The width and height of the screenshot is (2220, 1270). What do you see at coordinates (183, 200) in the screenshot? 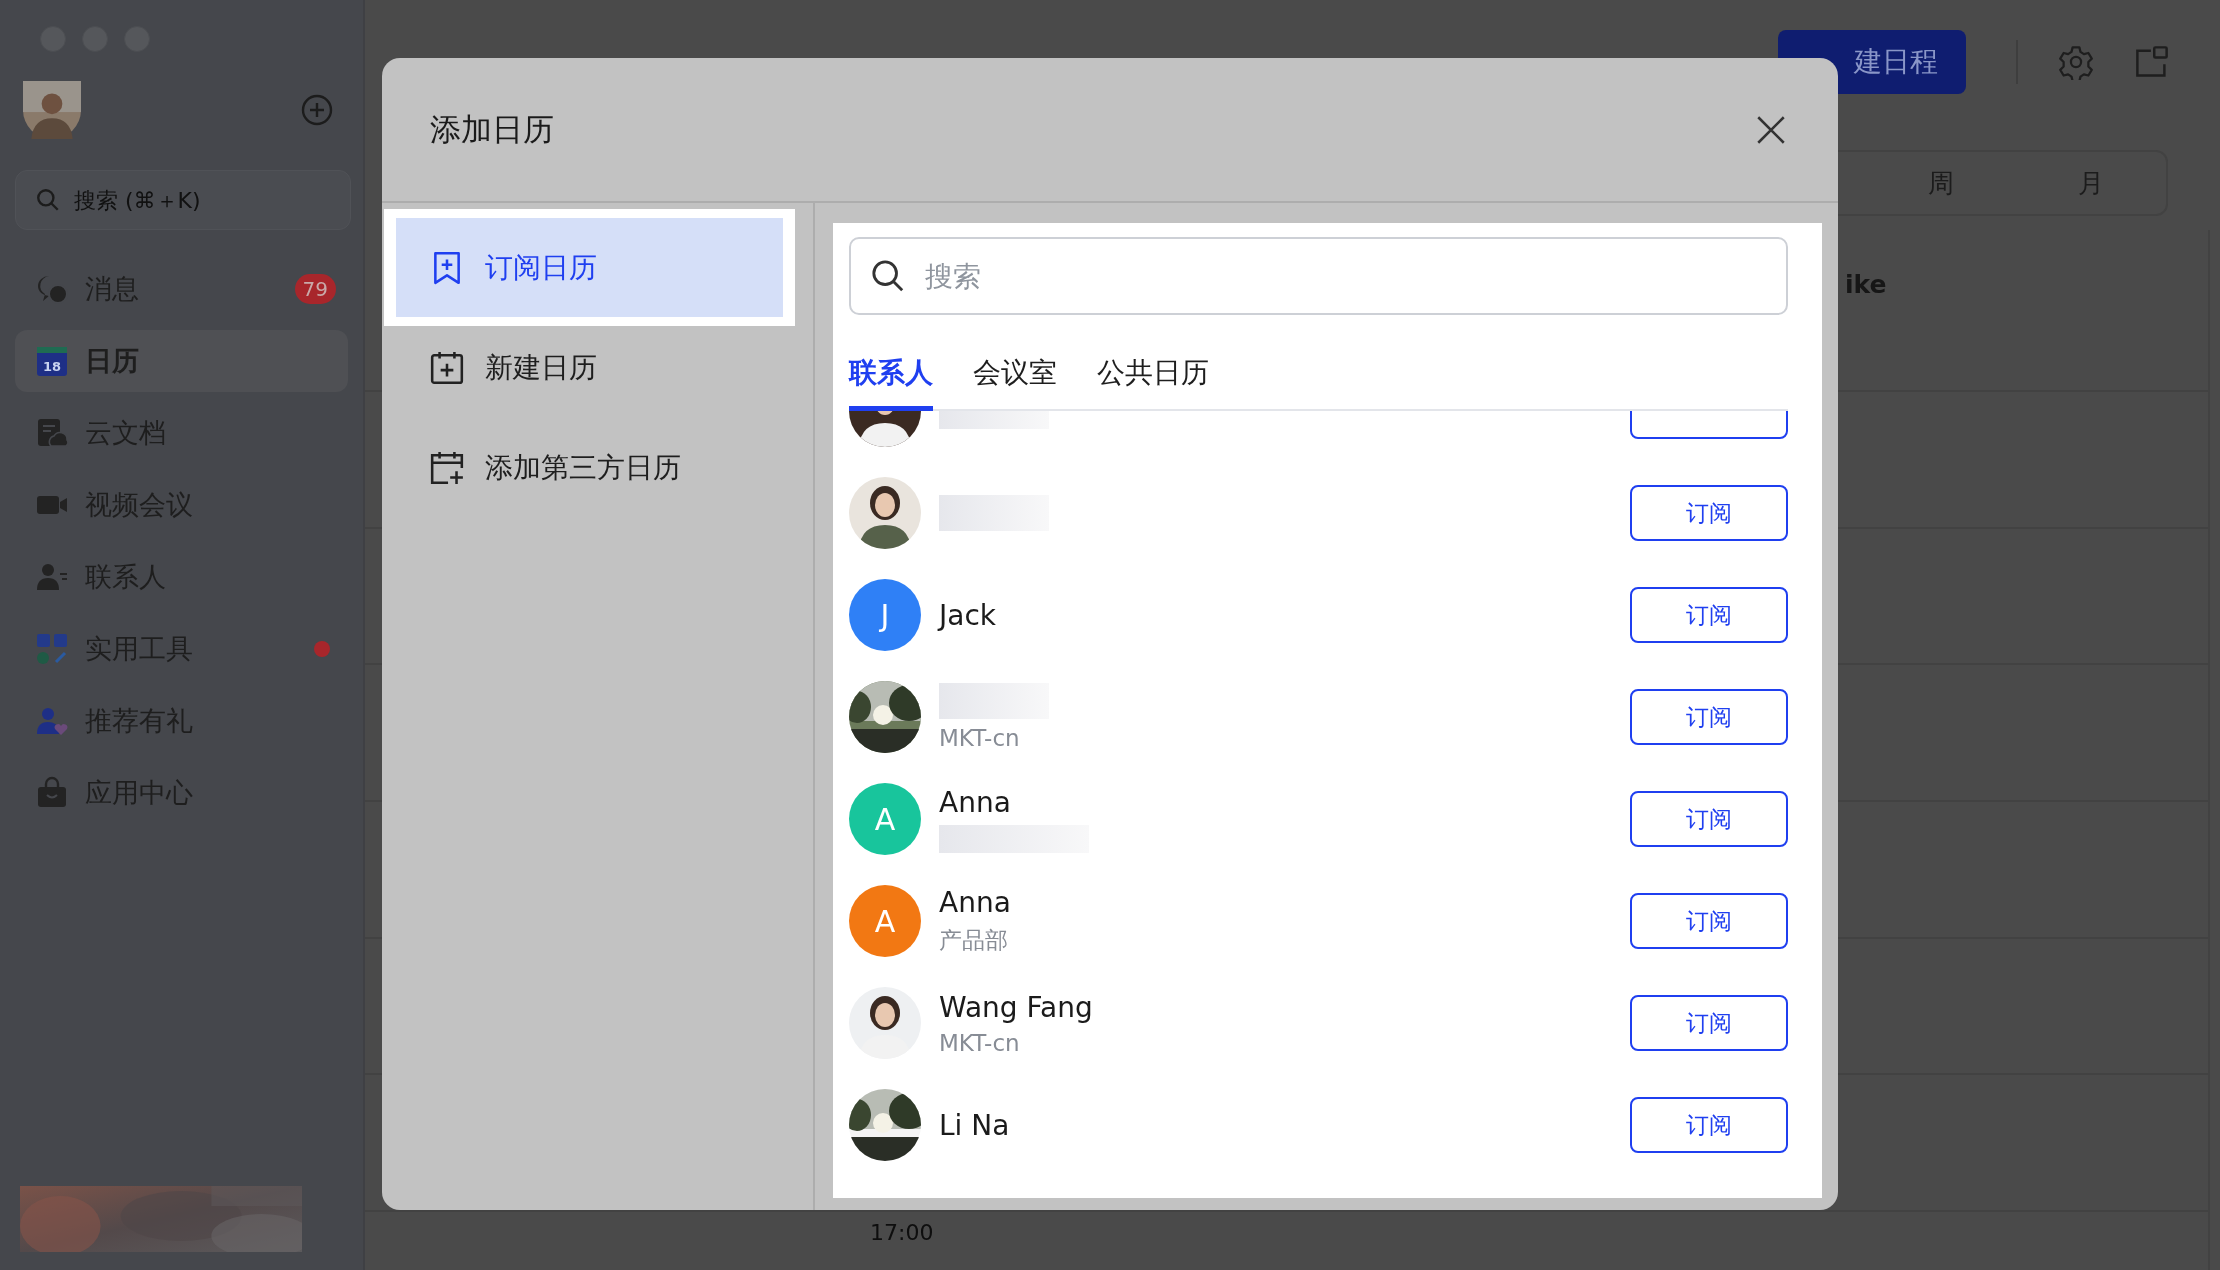
I see `search-field: 搜索 (⌘＋K)` at bounding box center [183, 200].